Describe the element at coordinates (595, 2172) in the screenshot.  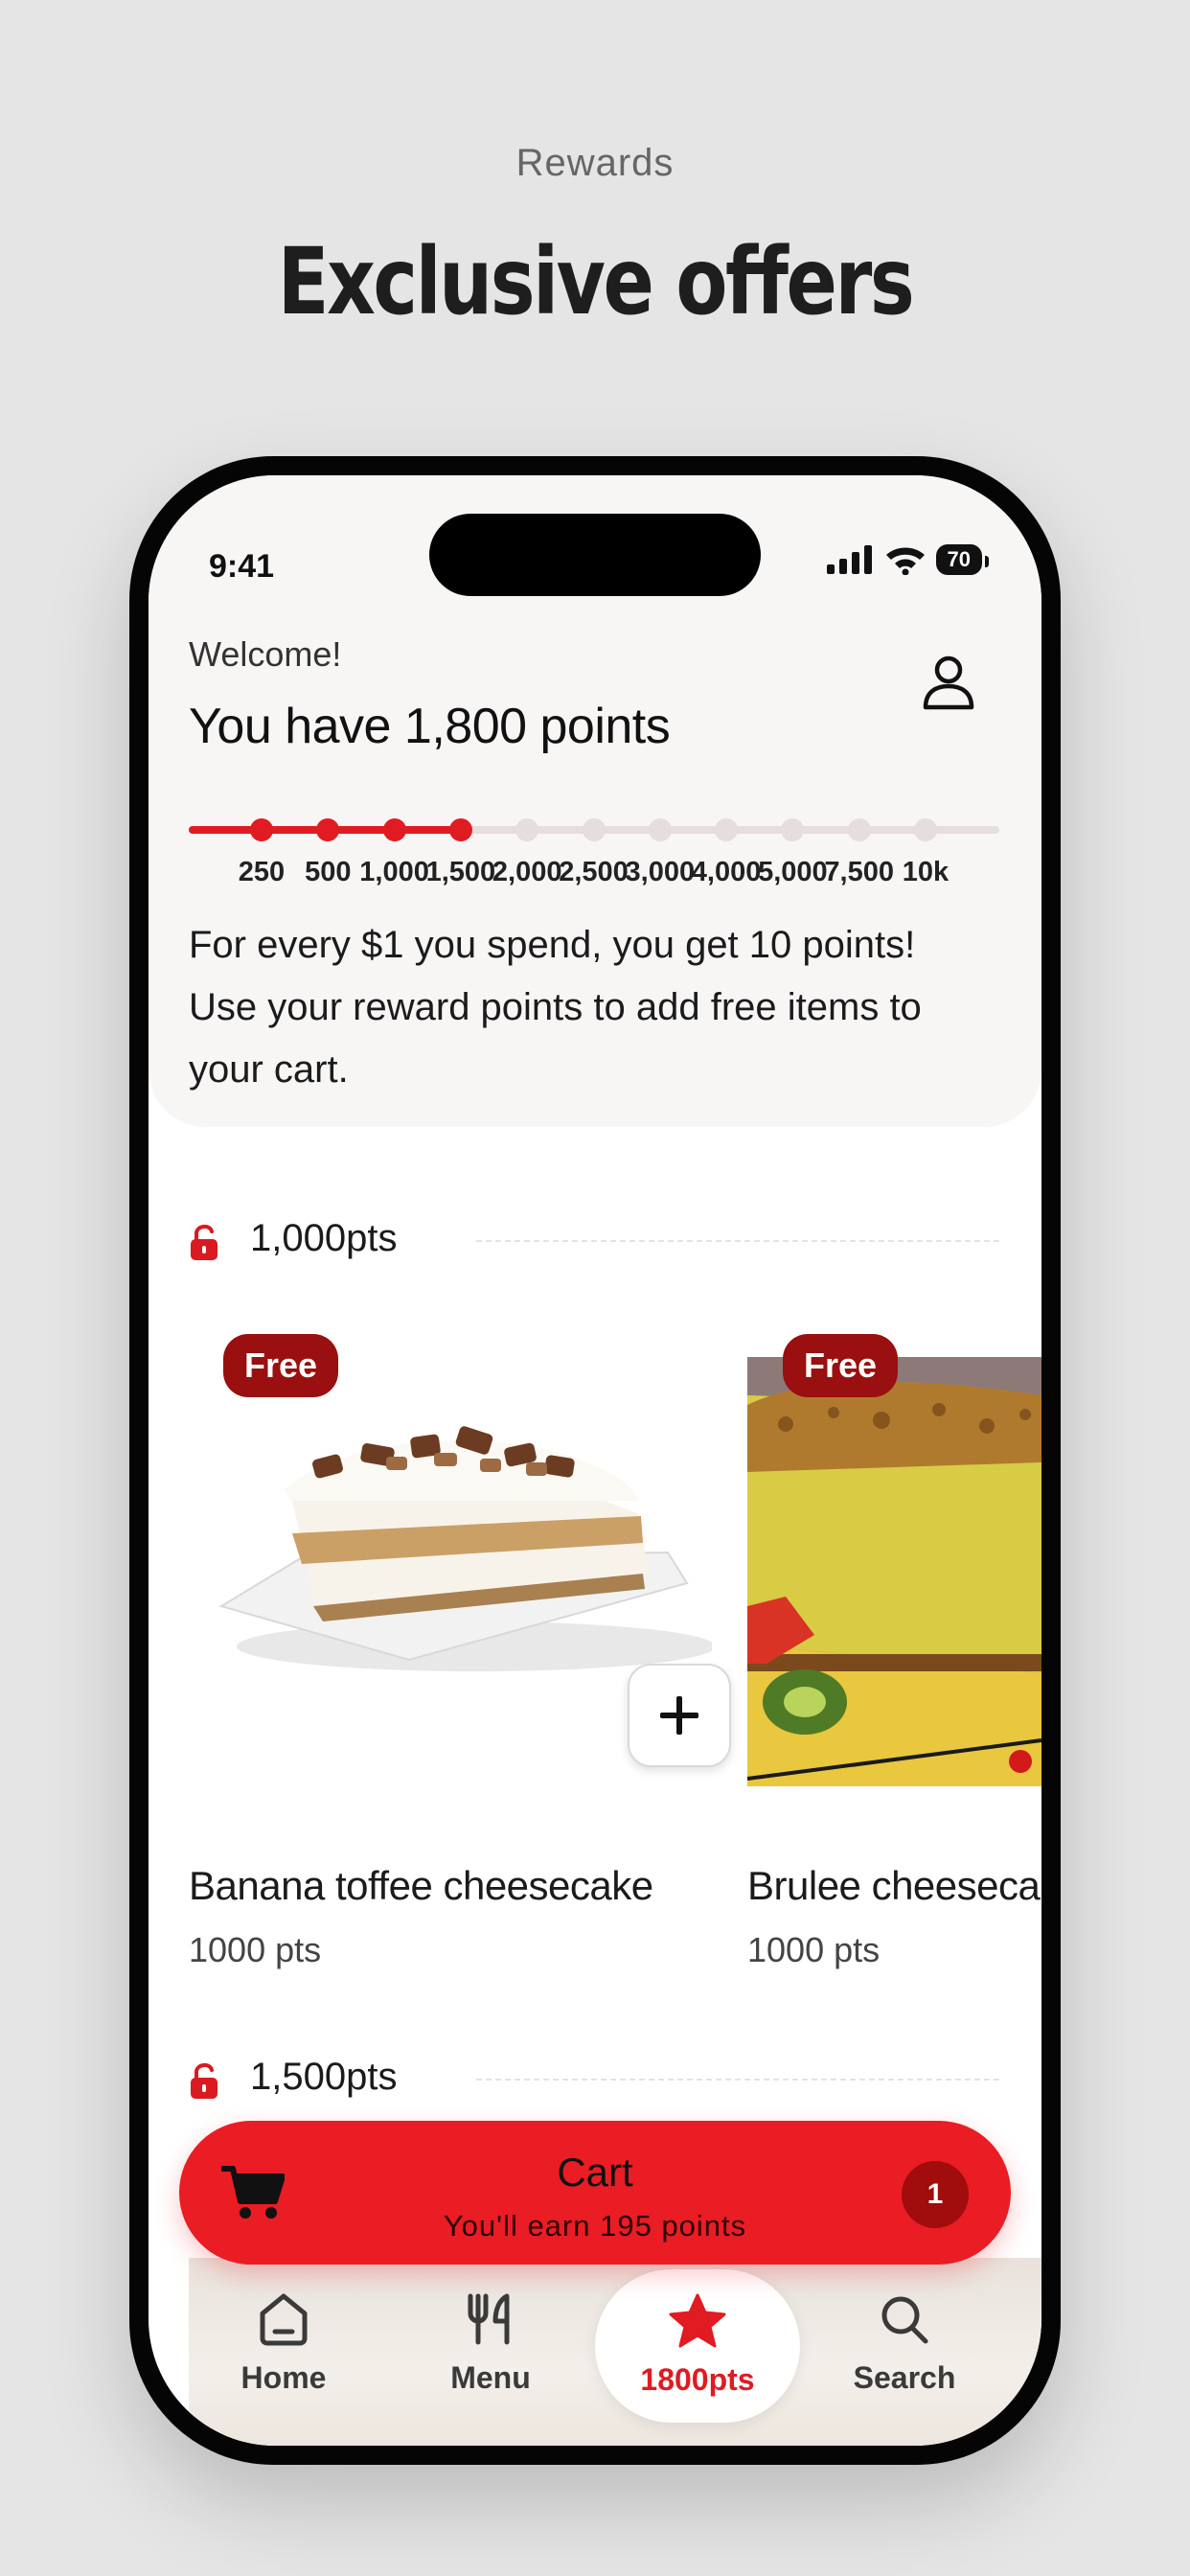
I see `cart-title: Cart` at that location.